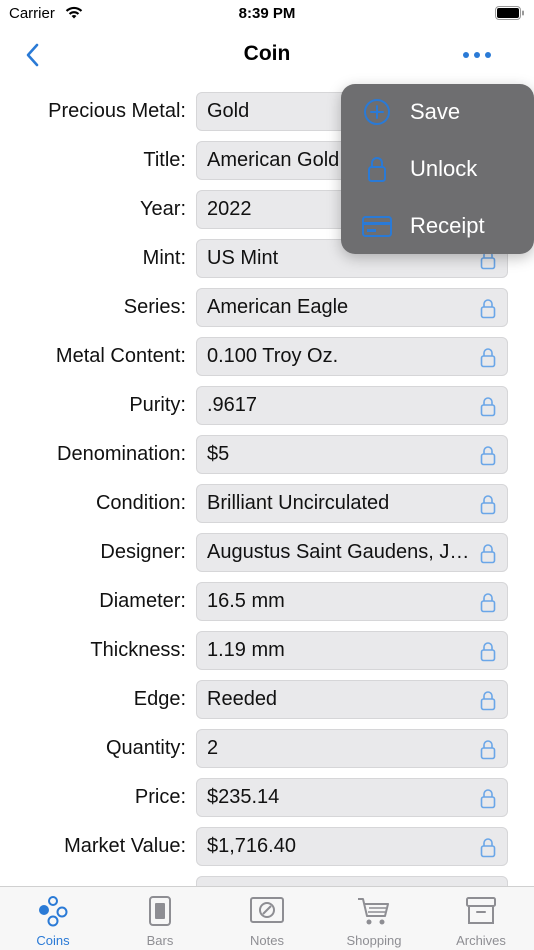  I want to click on form-row: Quantity: 2, so click(267, 748).